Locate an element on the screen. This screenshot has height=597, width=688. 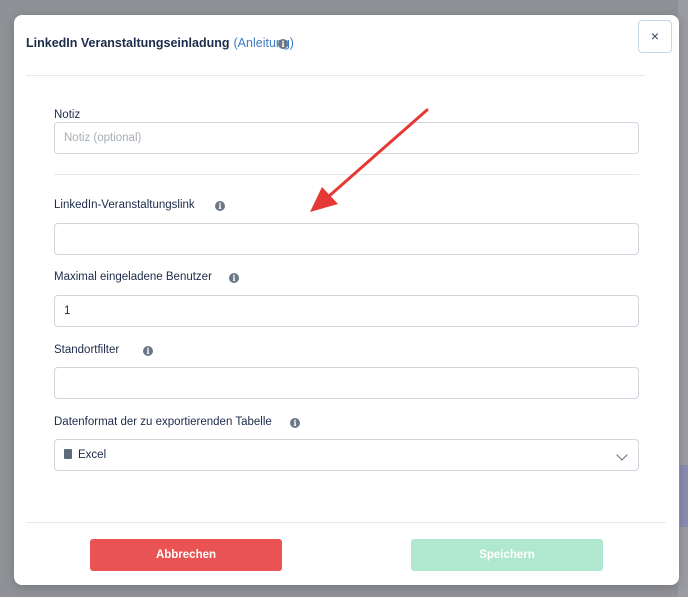
event-link-info-icon: i is located at coordinates (220, 206).